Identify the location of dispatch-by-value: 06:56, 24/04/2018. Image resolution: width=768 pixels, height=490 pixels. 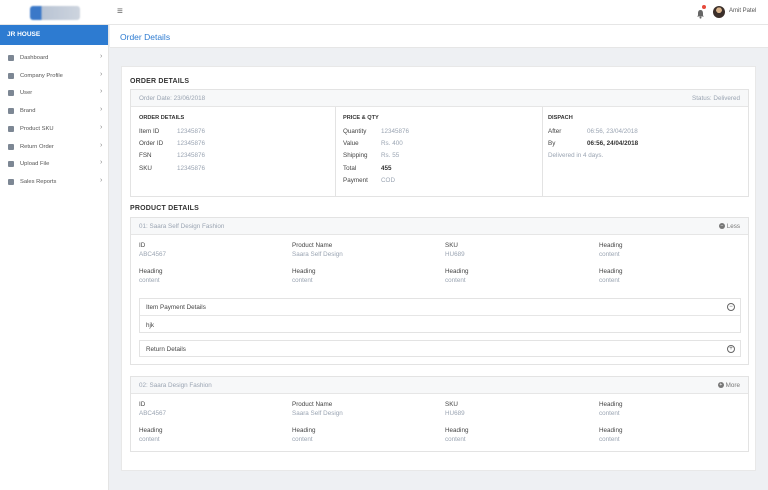
(613, 143).